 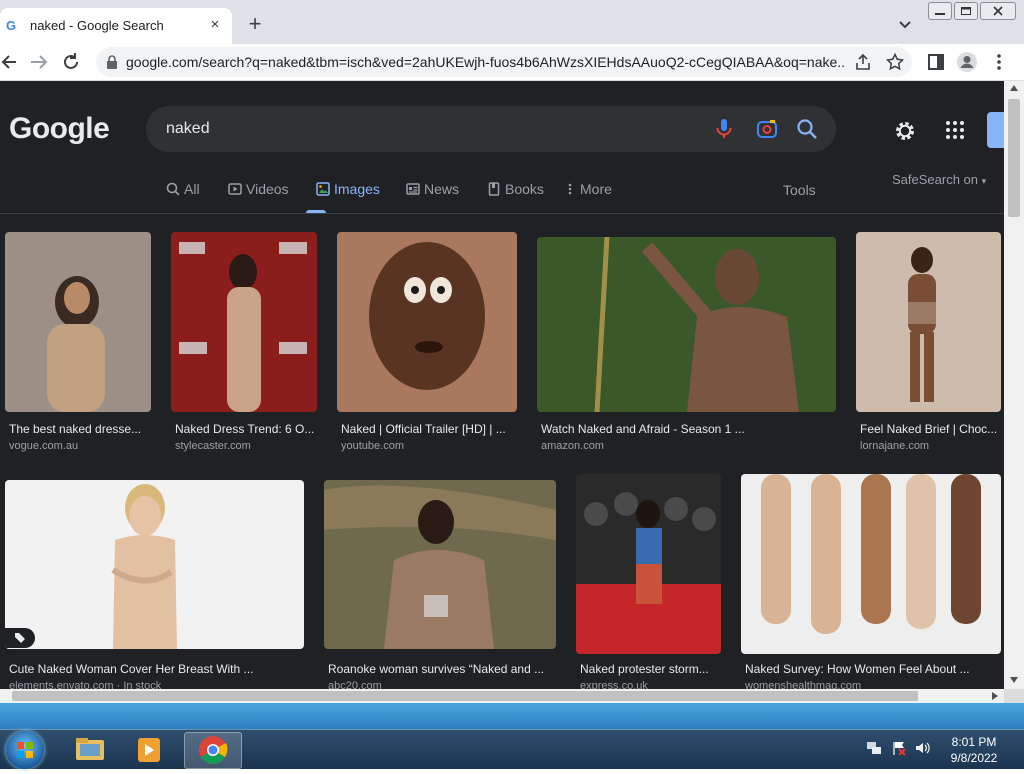 I want to click on tag-icon, so click(x=20, y=638).